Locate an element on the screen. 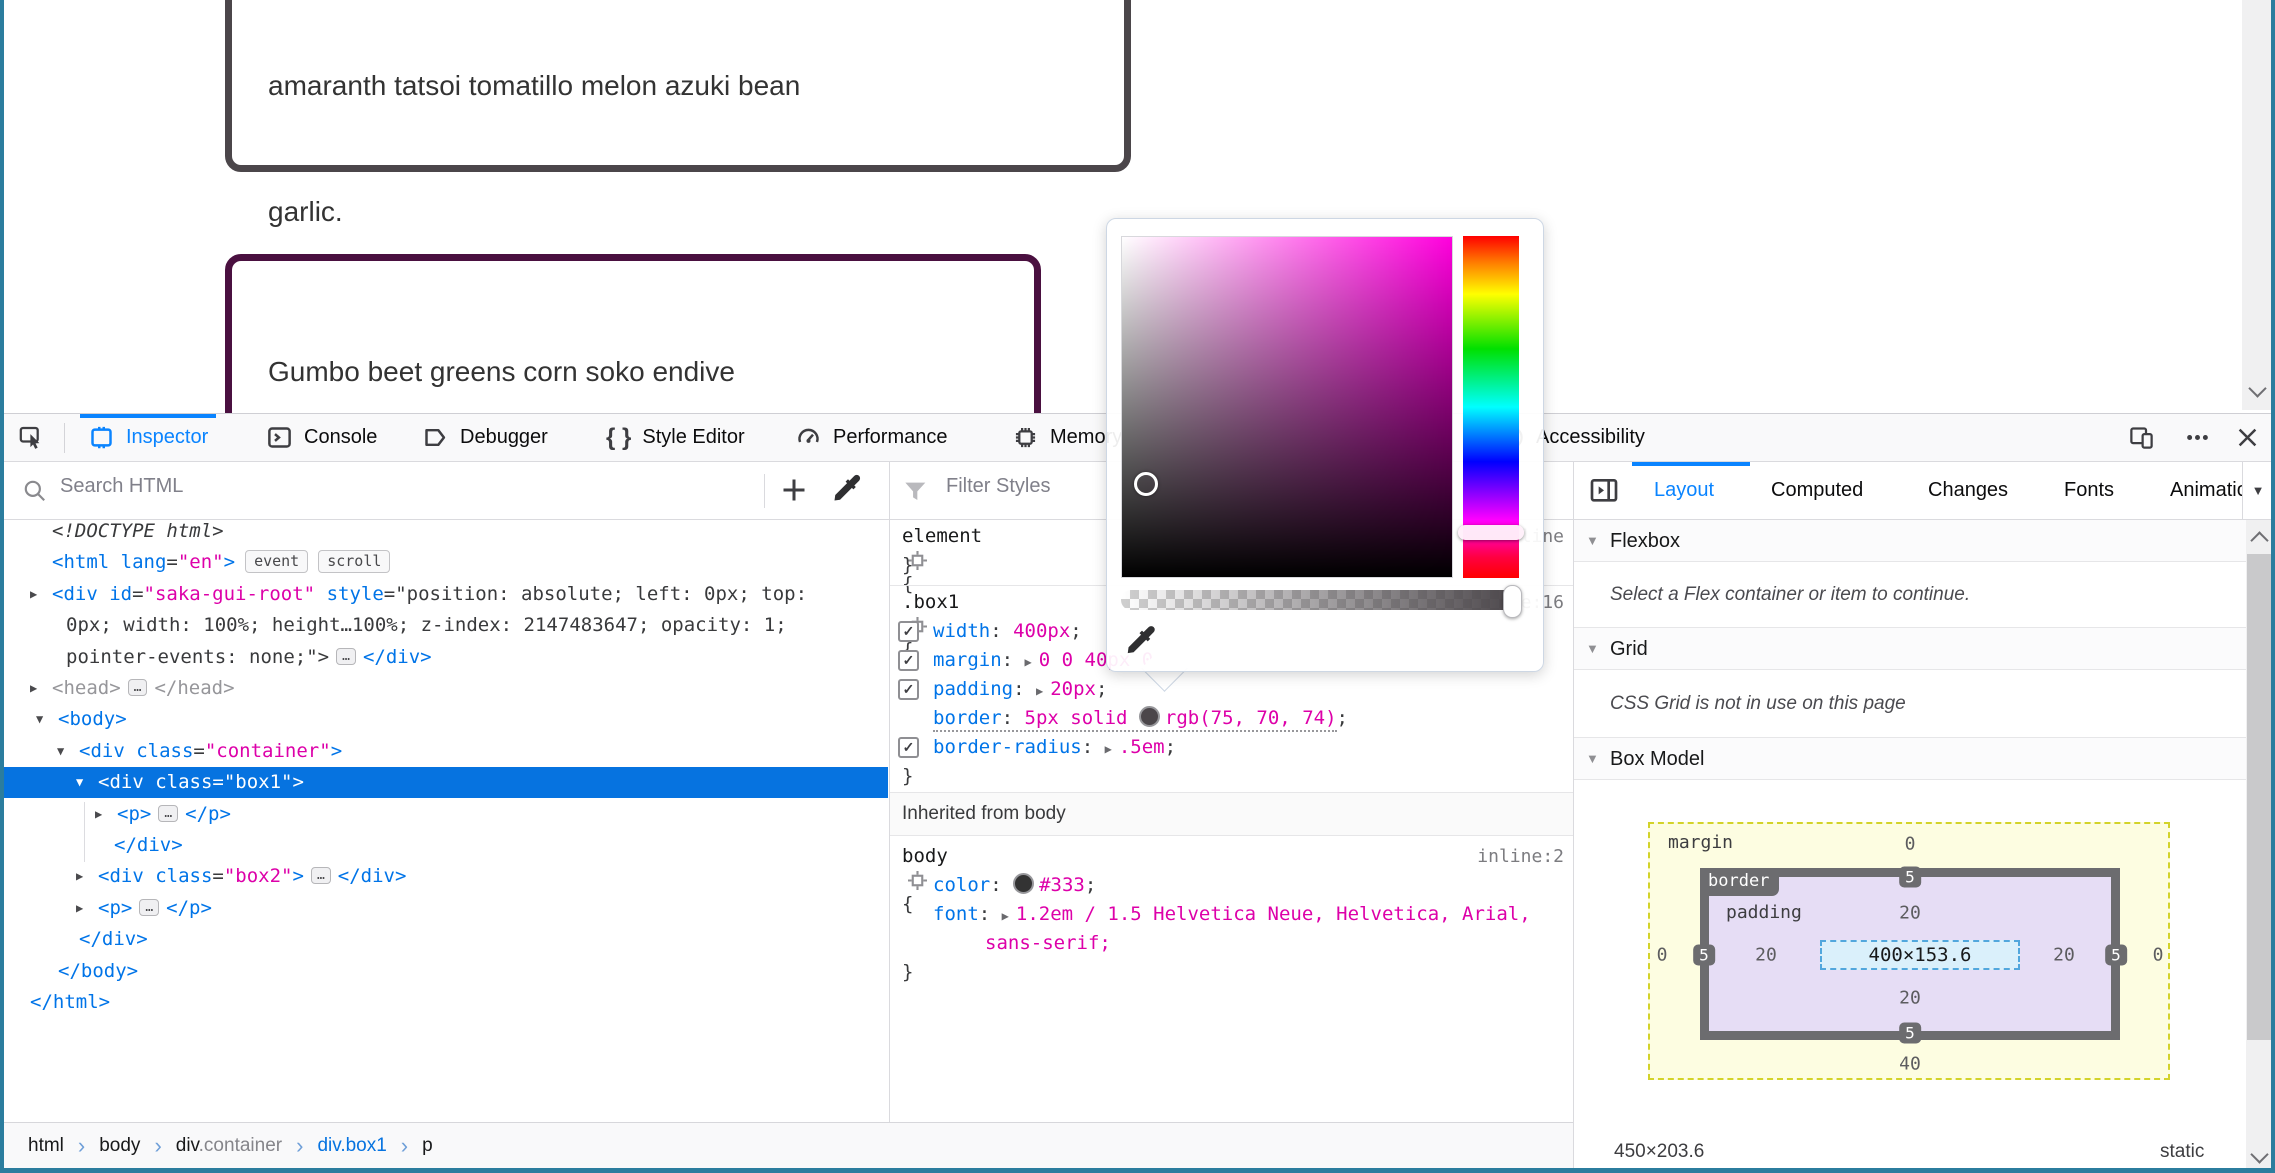  popup-eyedropper-button is located at coordinates (1142, 642).